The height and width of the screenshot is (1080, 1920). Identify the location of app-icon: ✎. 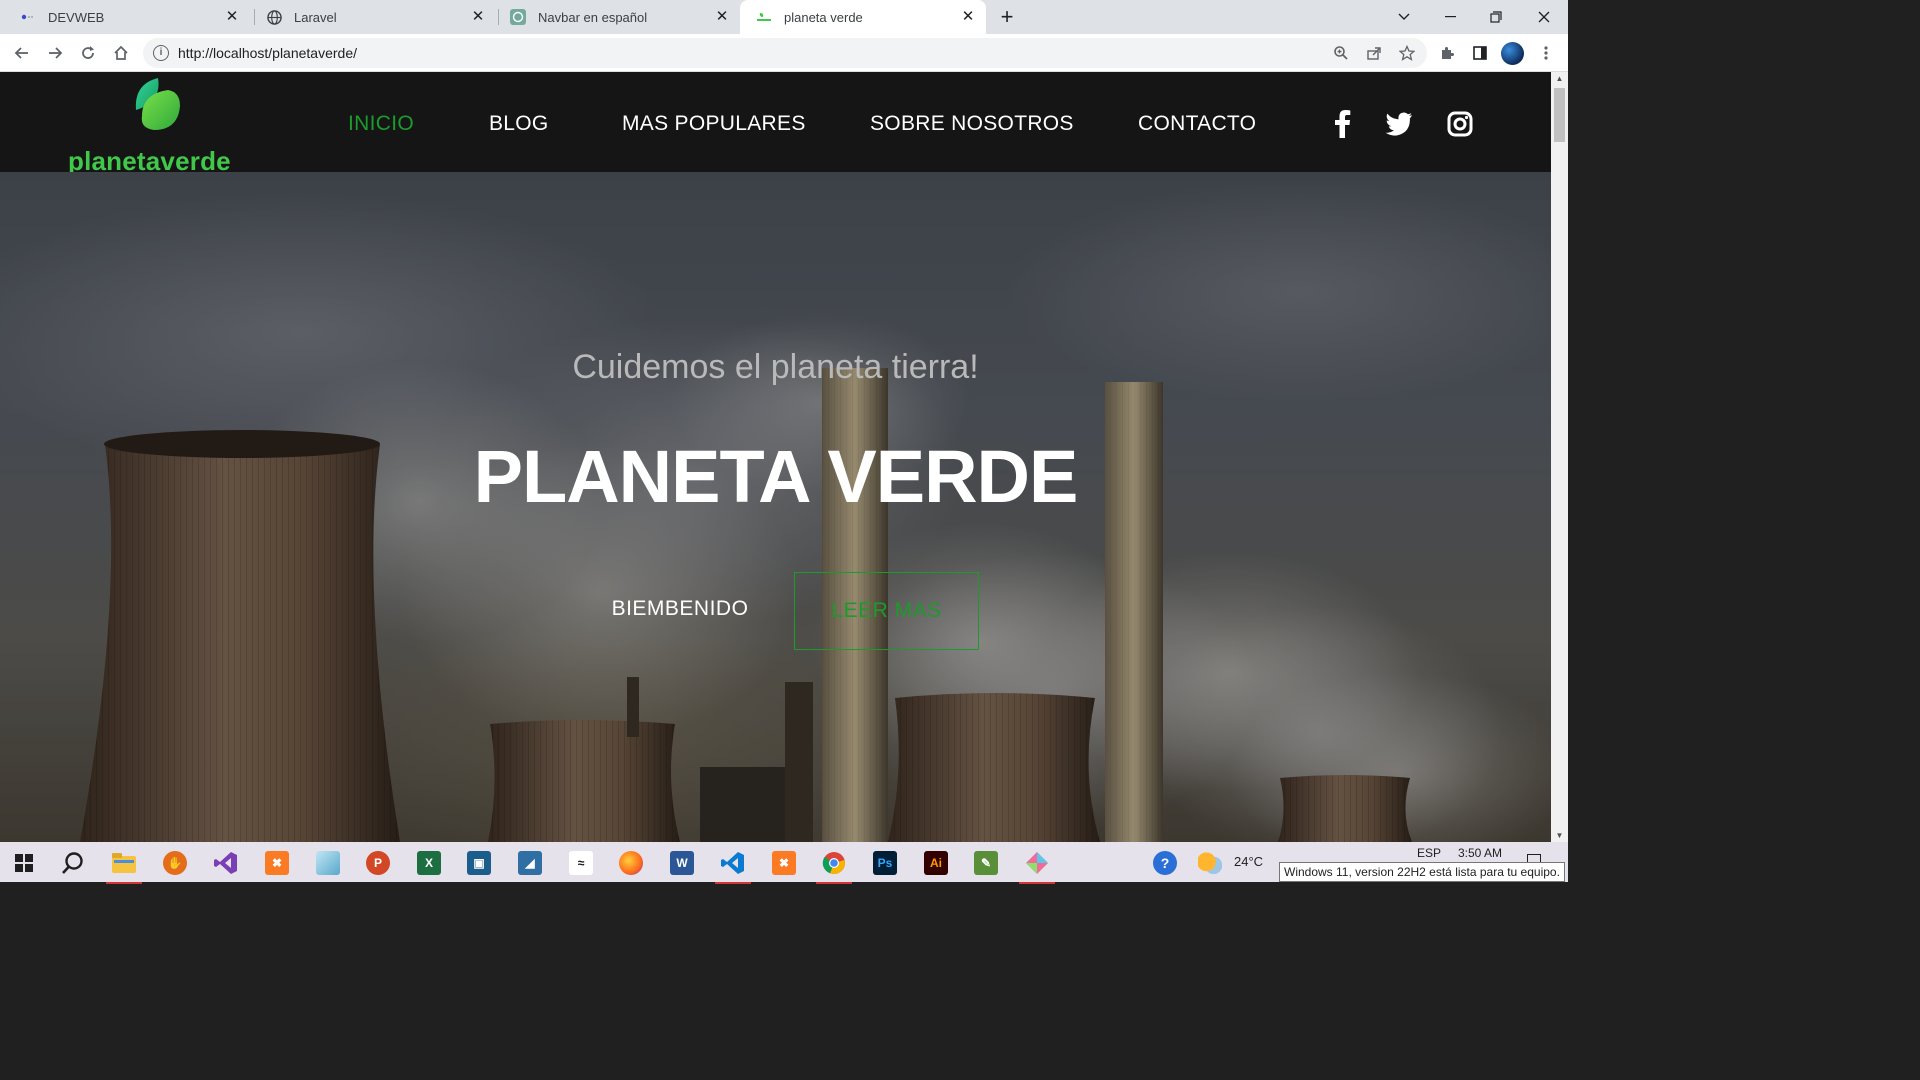
(986, 863).